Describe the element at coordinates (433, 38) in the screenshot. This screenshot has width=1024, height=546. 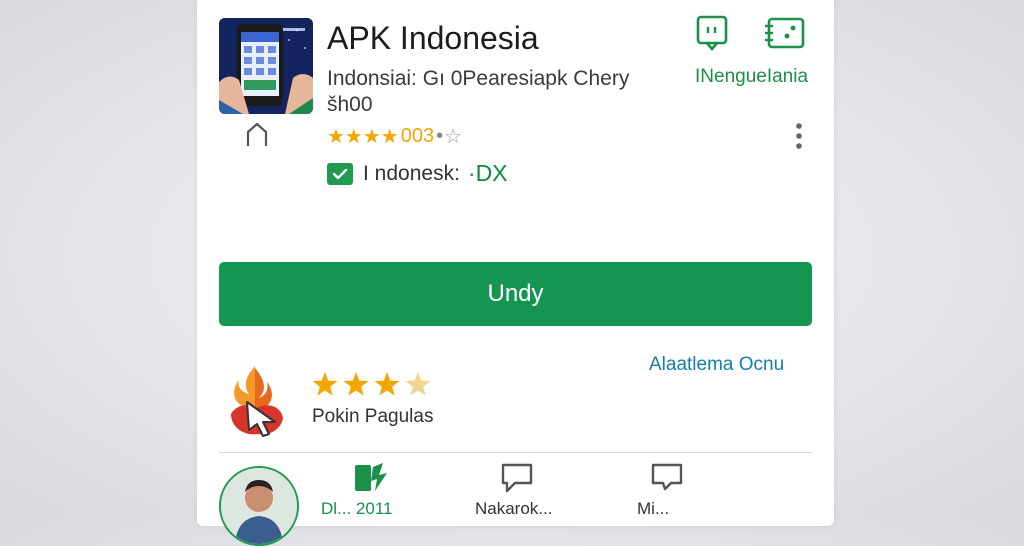
I see `app-title: APK Indonesia` at that location.